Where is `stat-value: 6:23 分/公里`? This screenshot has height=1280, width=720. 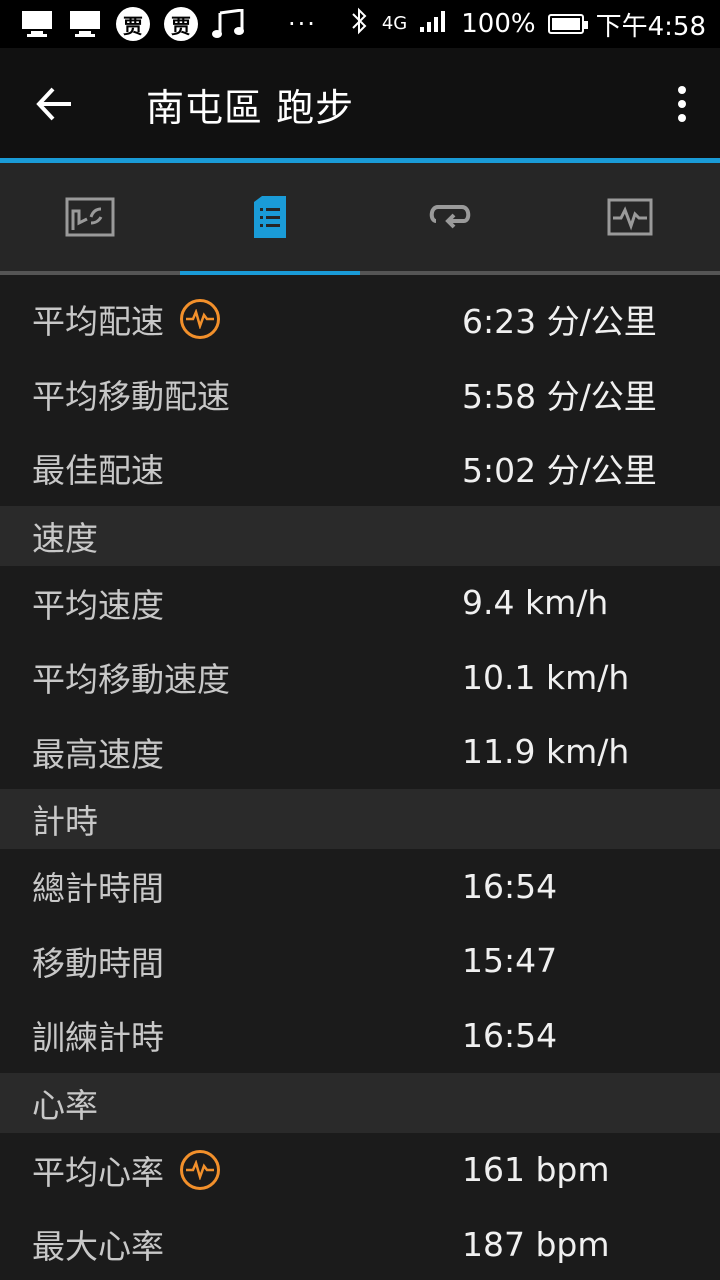 stat-value: 6:23 分/公里 is located at coordinates (559, 322).